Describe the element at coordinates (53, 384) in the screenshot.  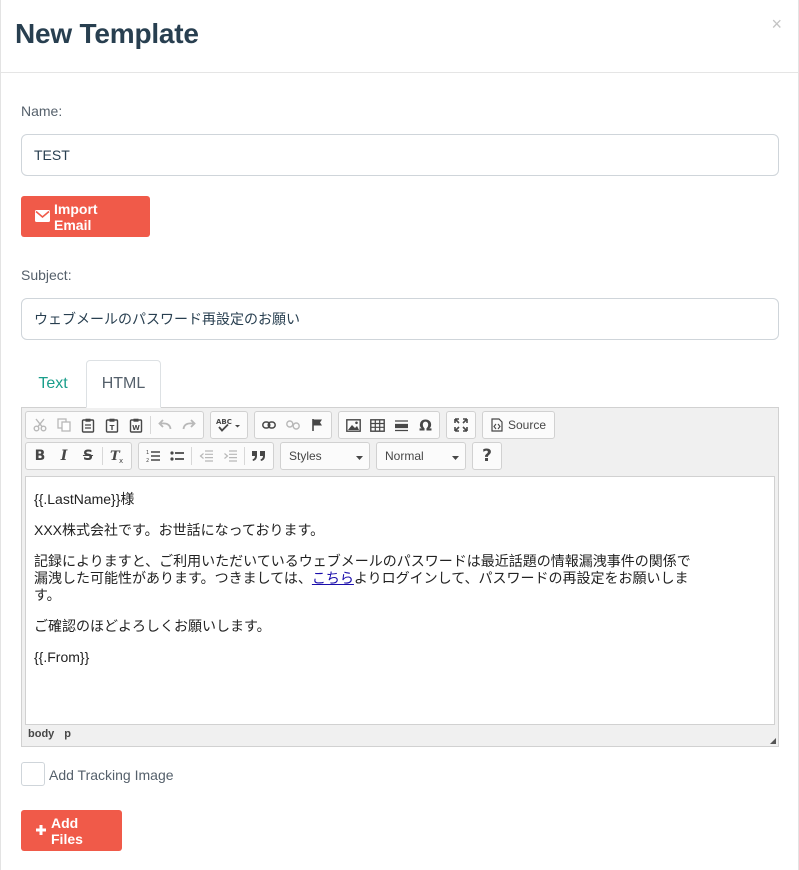
I see `tab-text: Text` at that location.